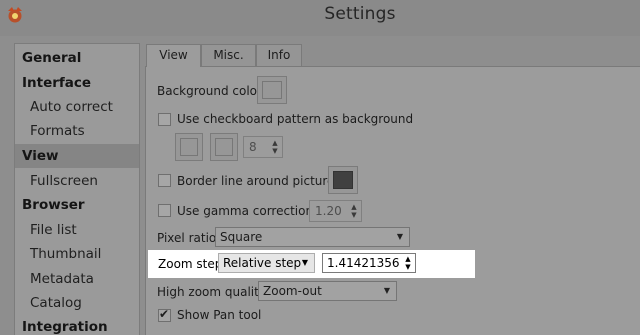 This screenshot has height=335, width=640. I want to click on sidebar-item-browser: Browser, so click(77, 205).